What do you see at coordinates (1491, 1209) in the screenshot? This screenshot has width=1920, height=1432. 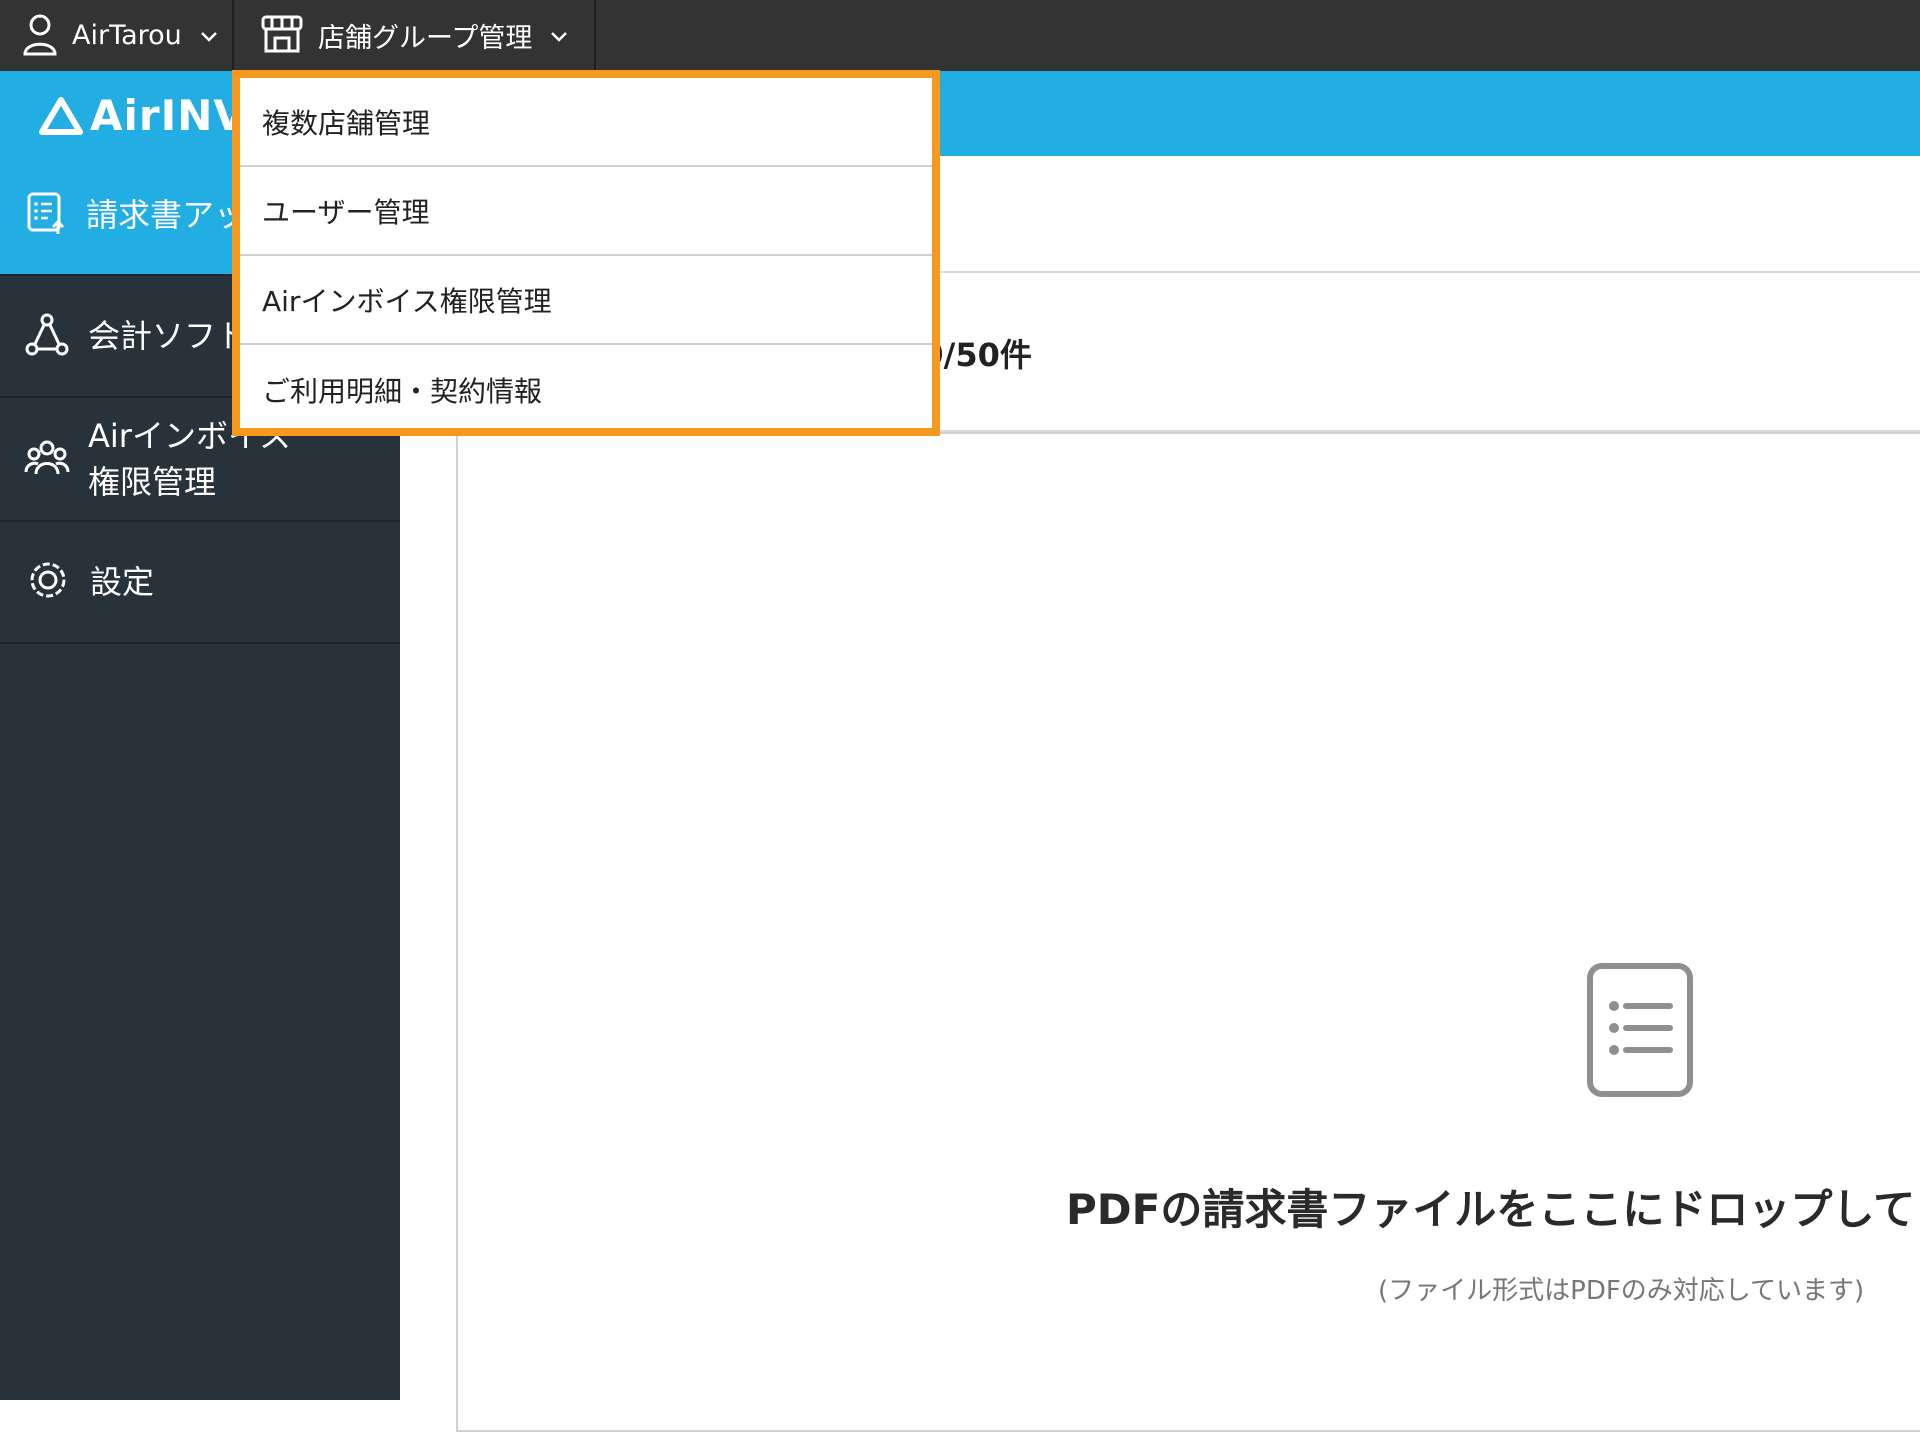 I see `drop-zone-title: PDFの請求書ファイルをここにドロップして` at bounding box center [1491, 1209].